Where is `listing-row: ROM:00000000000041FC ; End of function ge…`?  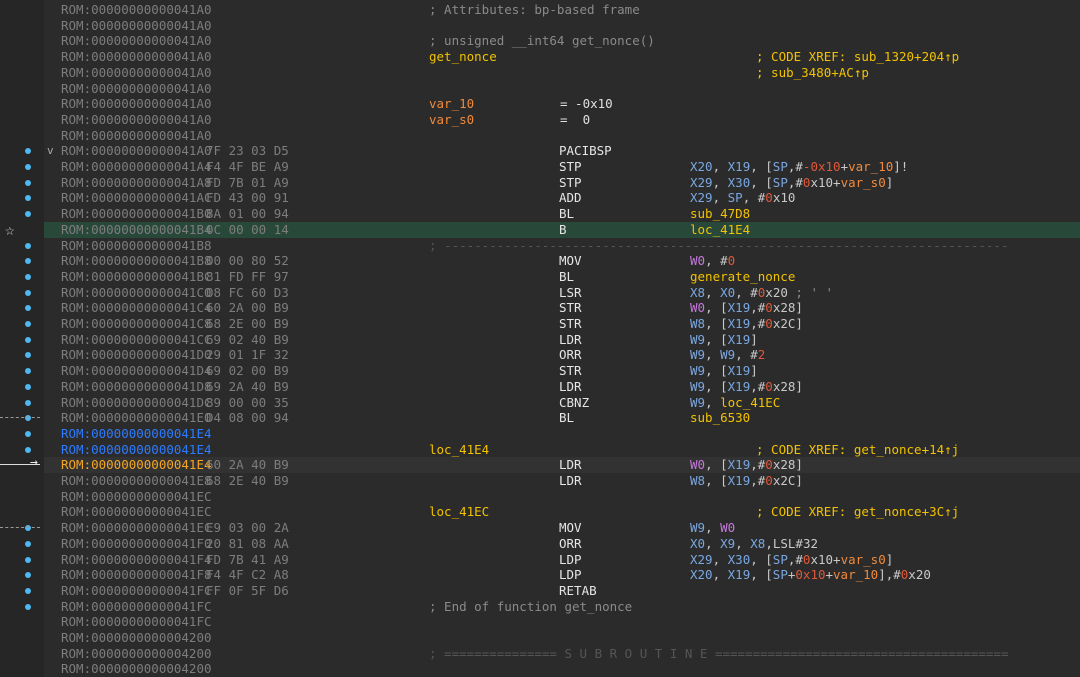 listing-row: ROM:00000000000041FC ; End of function ge… is located at coordinates (562, 607).